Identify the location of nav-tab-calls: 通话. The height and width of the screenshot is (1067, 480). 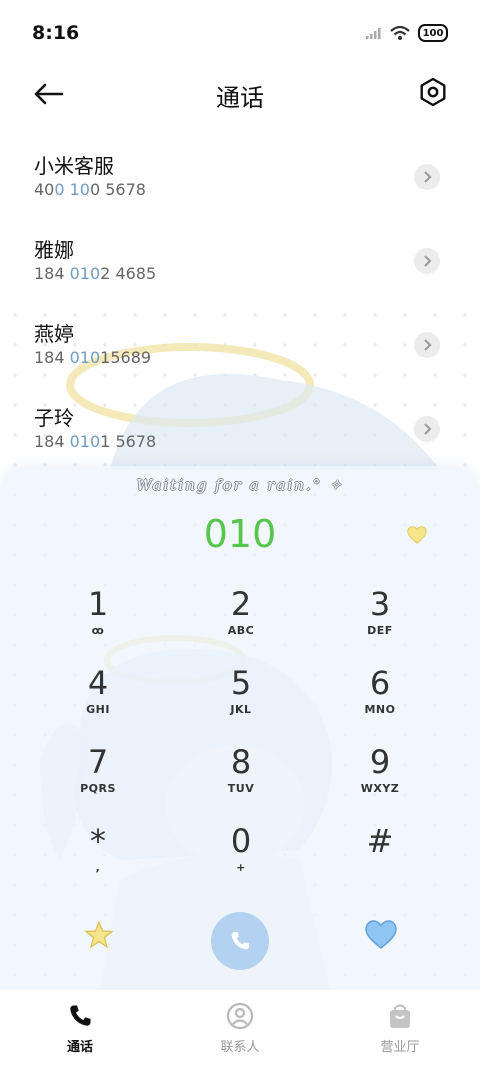
(80, 1028).